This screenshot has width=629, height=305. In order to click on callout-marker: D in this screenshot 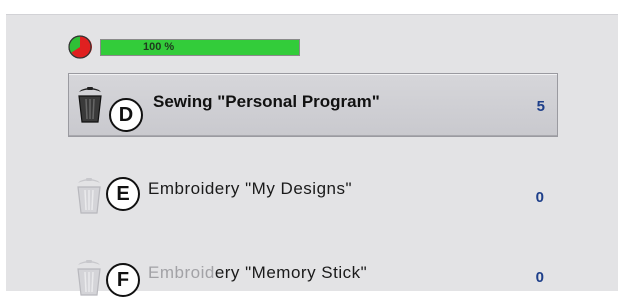, I will do `click(126, 115)`.